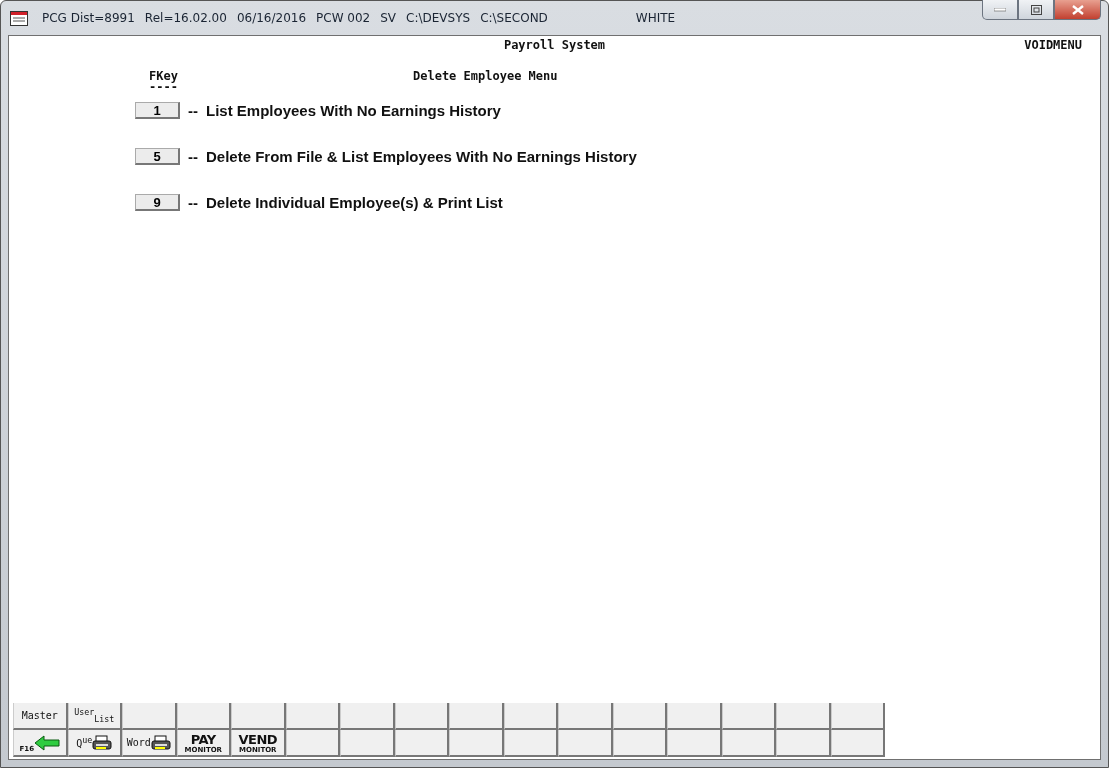 Image resolution: width=1109 pixels, height=768 pixels. What do you see at coordinates (185, 18) in the screenshot?
I see `title-text: Rel=16.02.00` at bounding box center [185, 18].